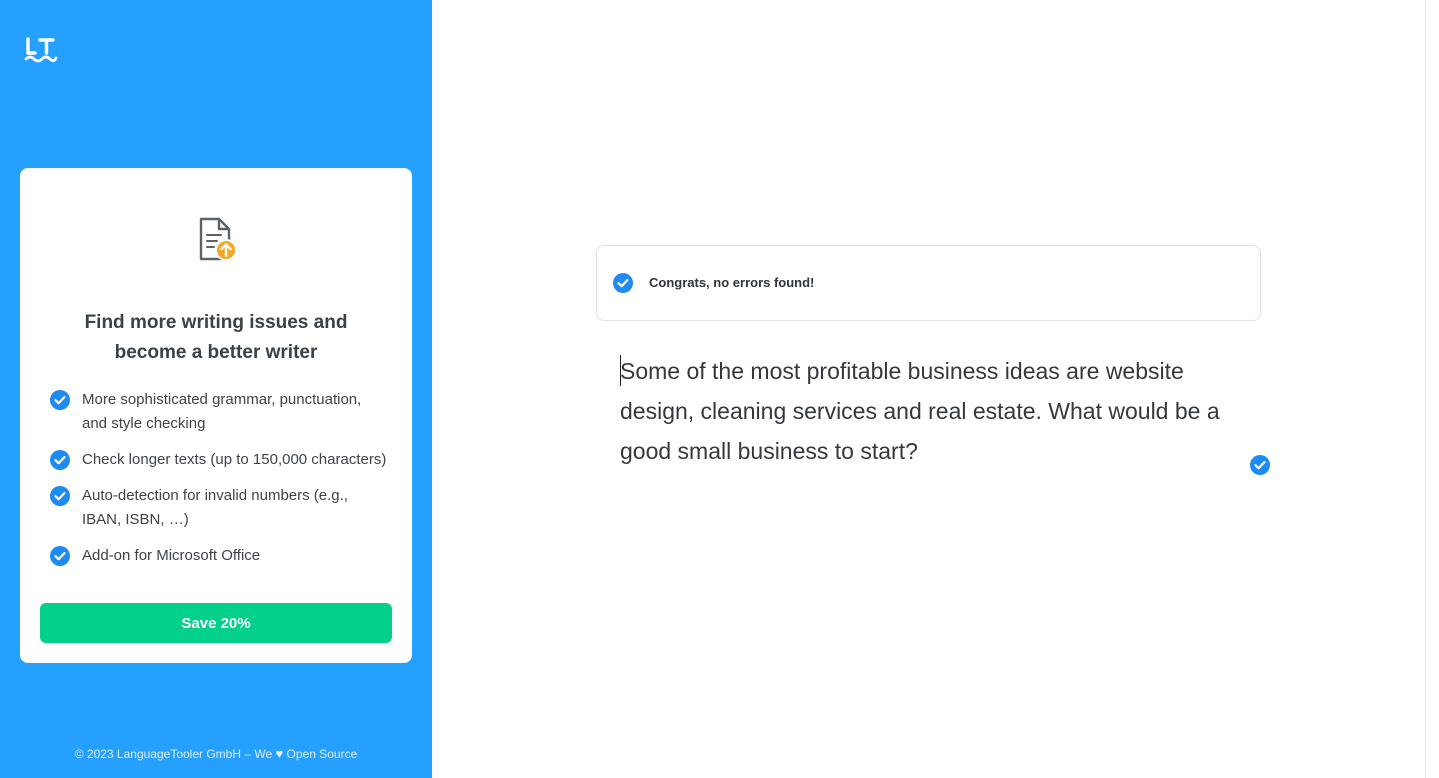 The height and width of the screenshot is (778, 1439). What do you see at coordinates (928, 283) in the screenshot?
I see `check-status-box: Congrats, no errors found!` at bounding box center [928, 283].